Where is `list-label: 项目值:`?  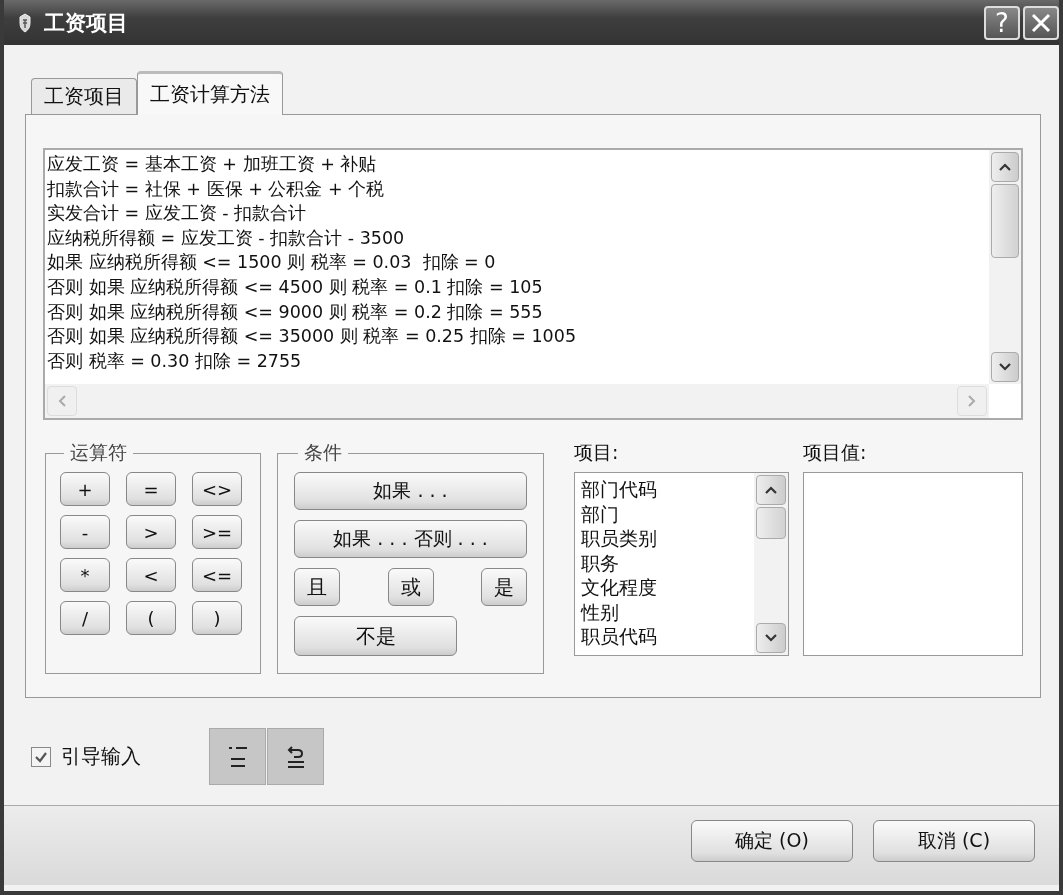
list-label: 项目值: is located at coordinates (835, 452).